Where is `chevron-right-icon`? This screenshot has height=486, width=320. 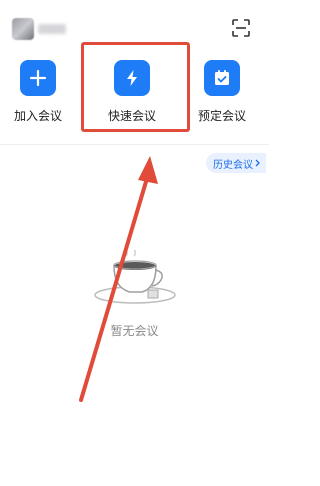
chevron-right-icon is located at coordinates (257, 163).